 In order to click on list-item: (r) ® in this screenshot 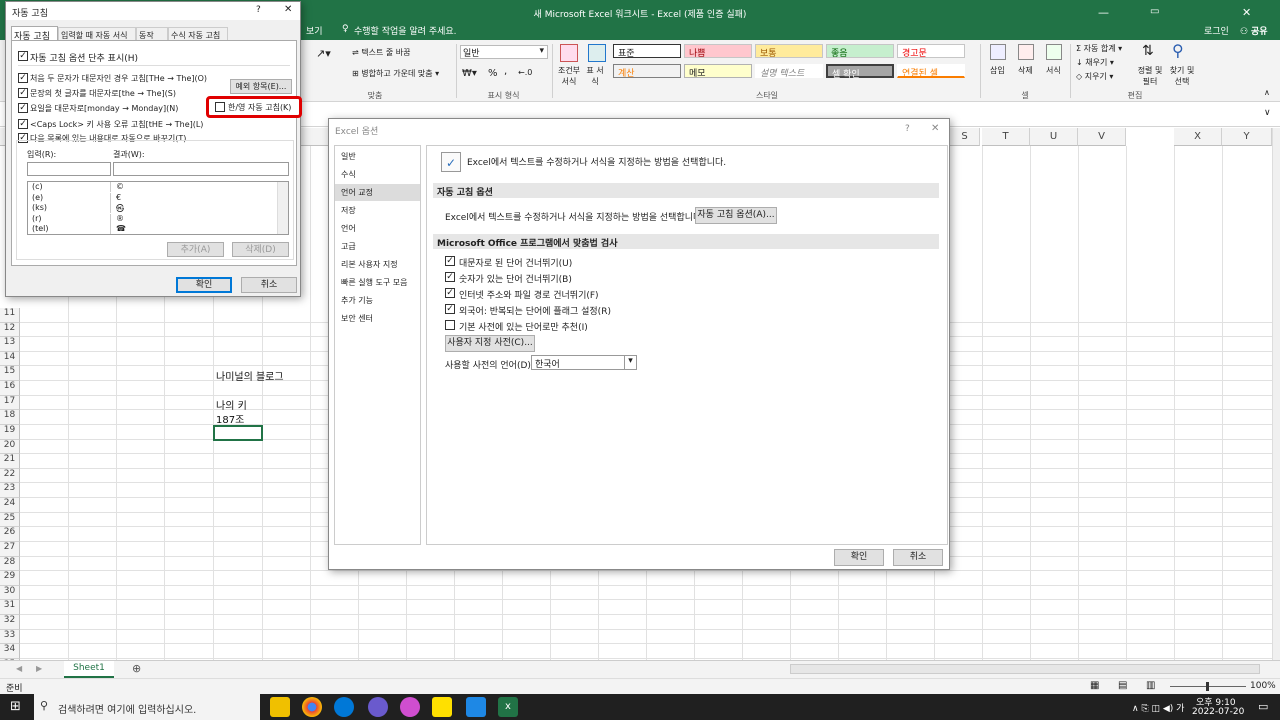, I will do `click(152, 218)`.